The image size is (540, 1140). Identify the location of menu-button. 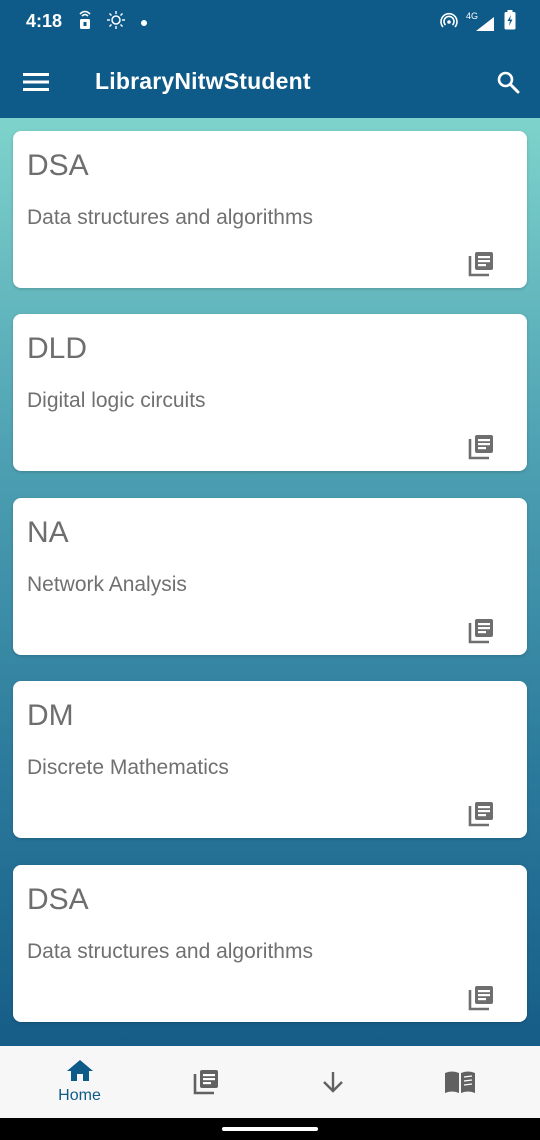
(36, 82).